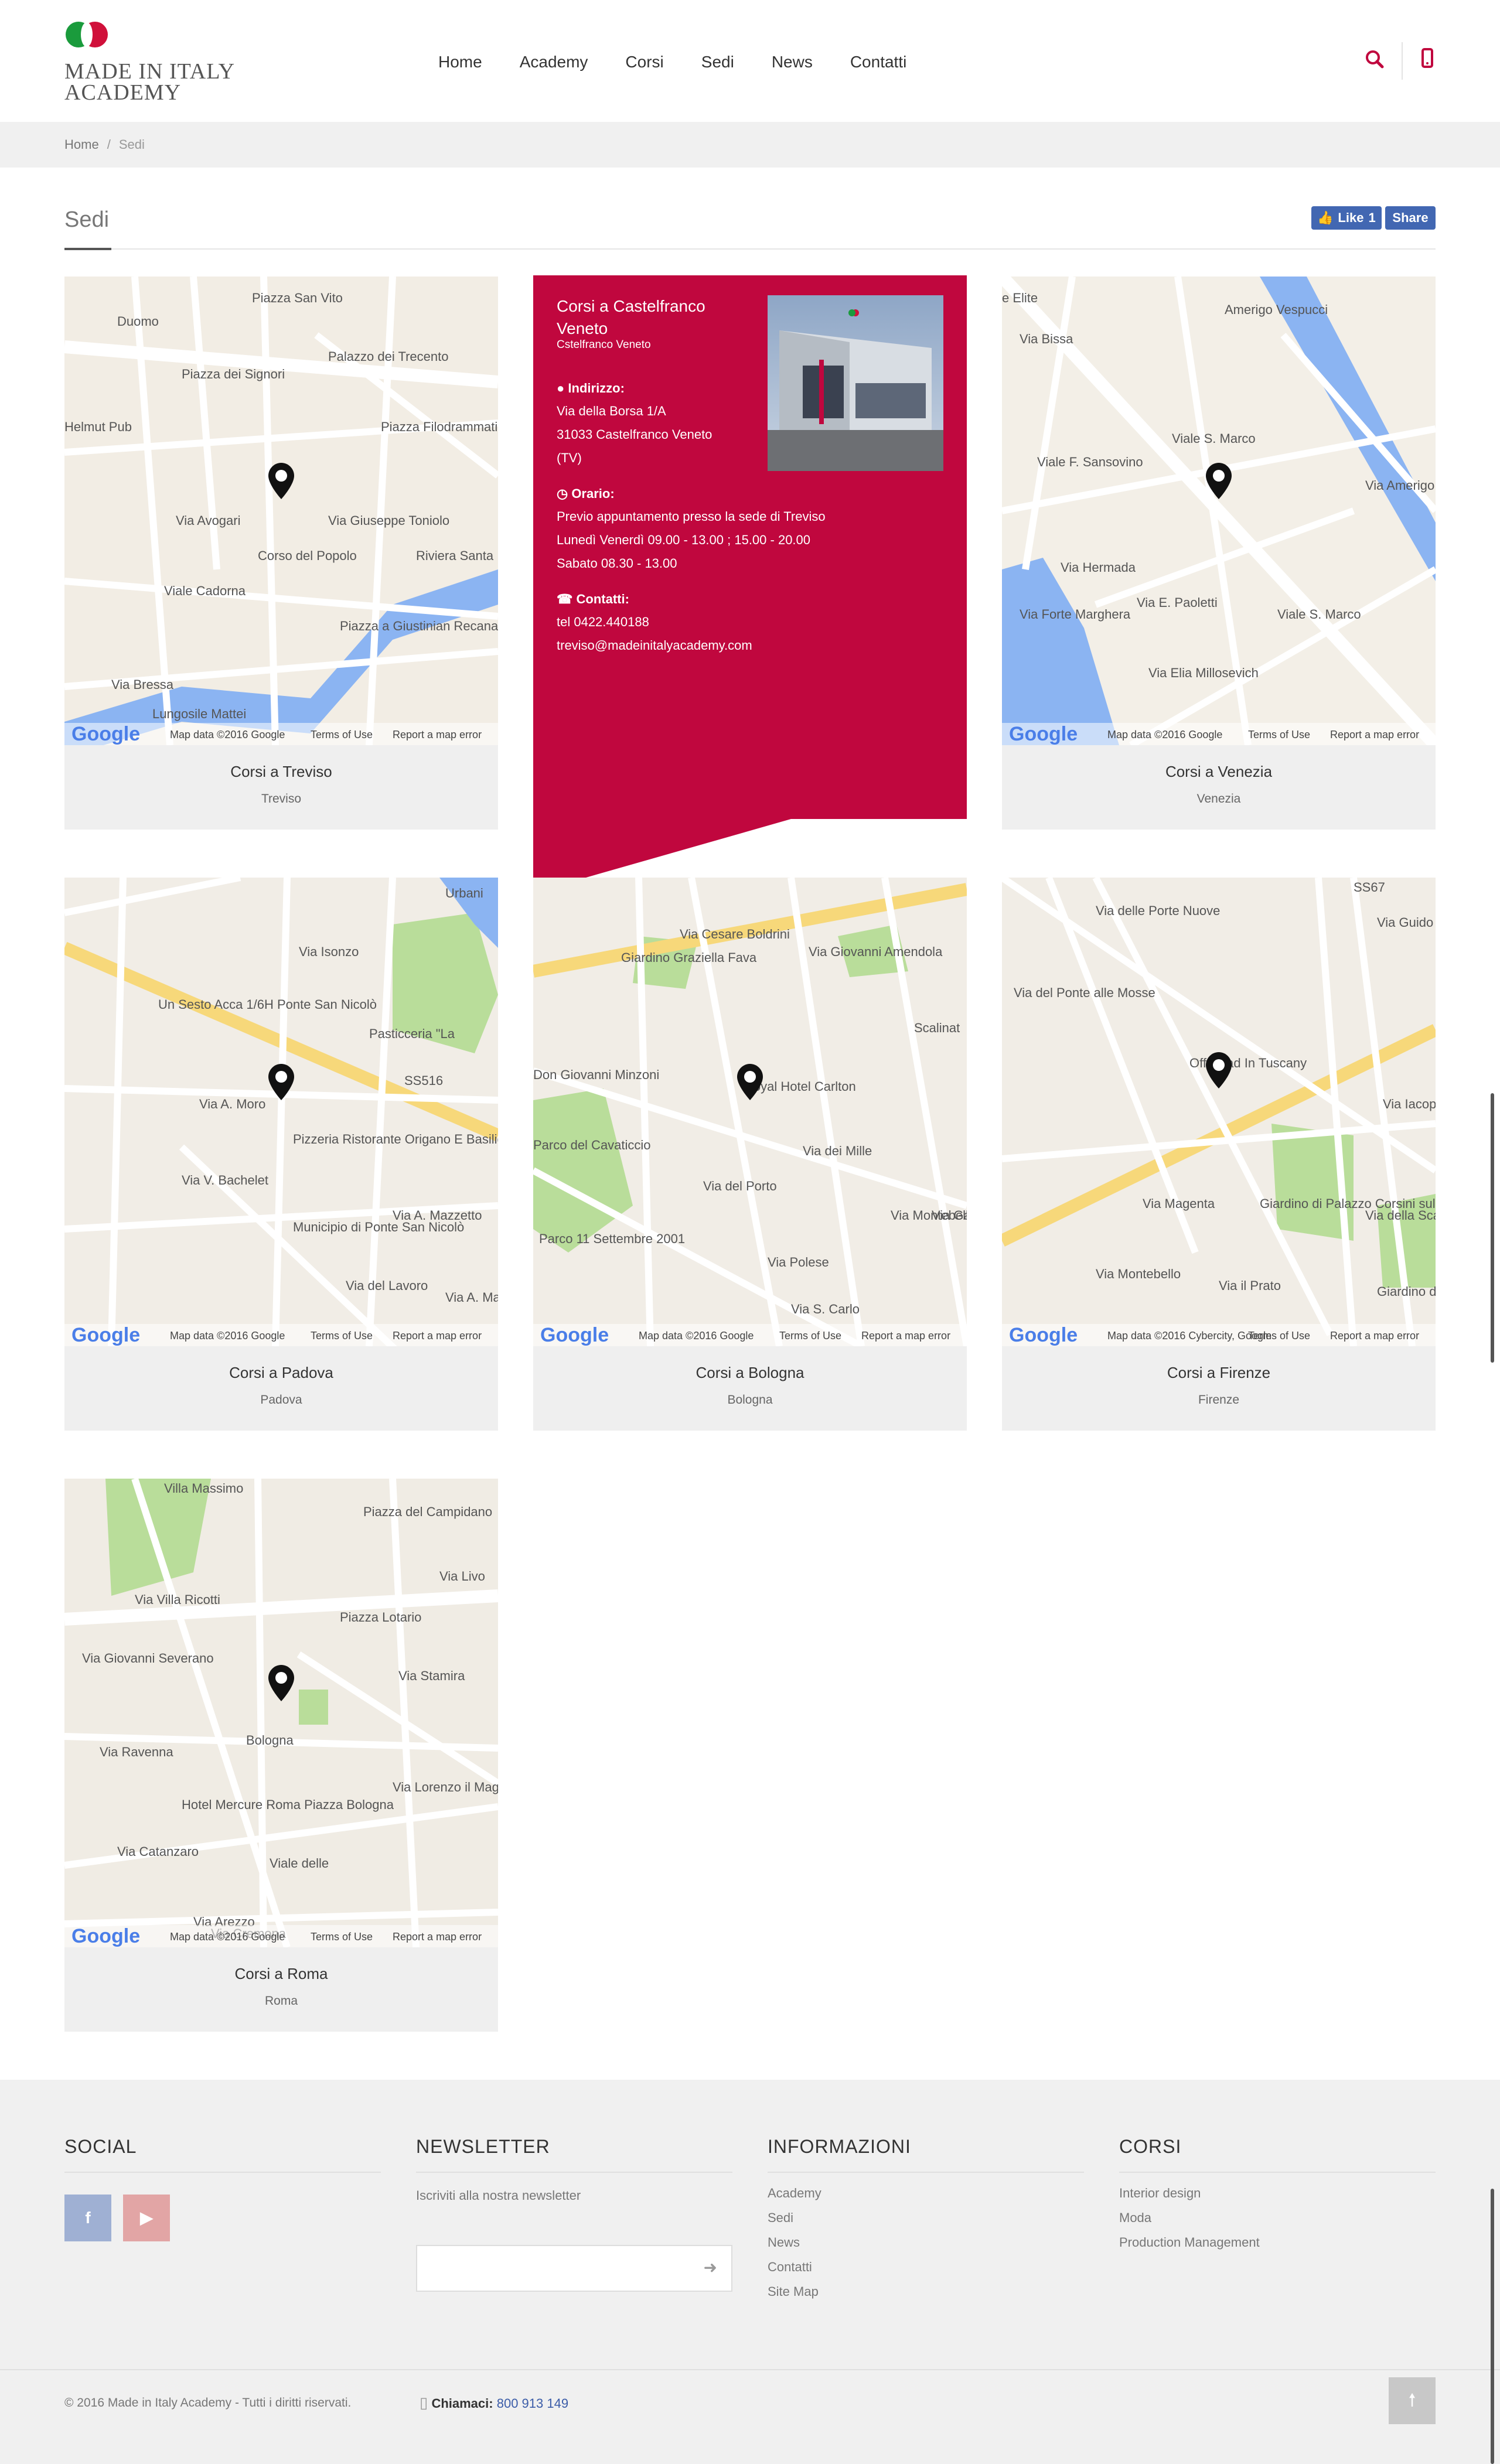 The height and width of the screenshot is (2464, 1500). I want to click on card-title: Corsi a Bologna, so click(750, 1373).